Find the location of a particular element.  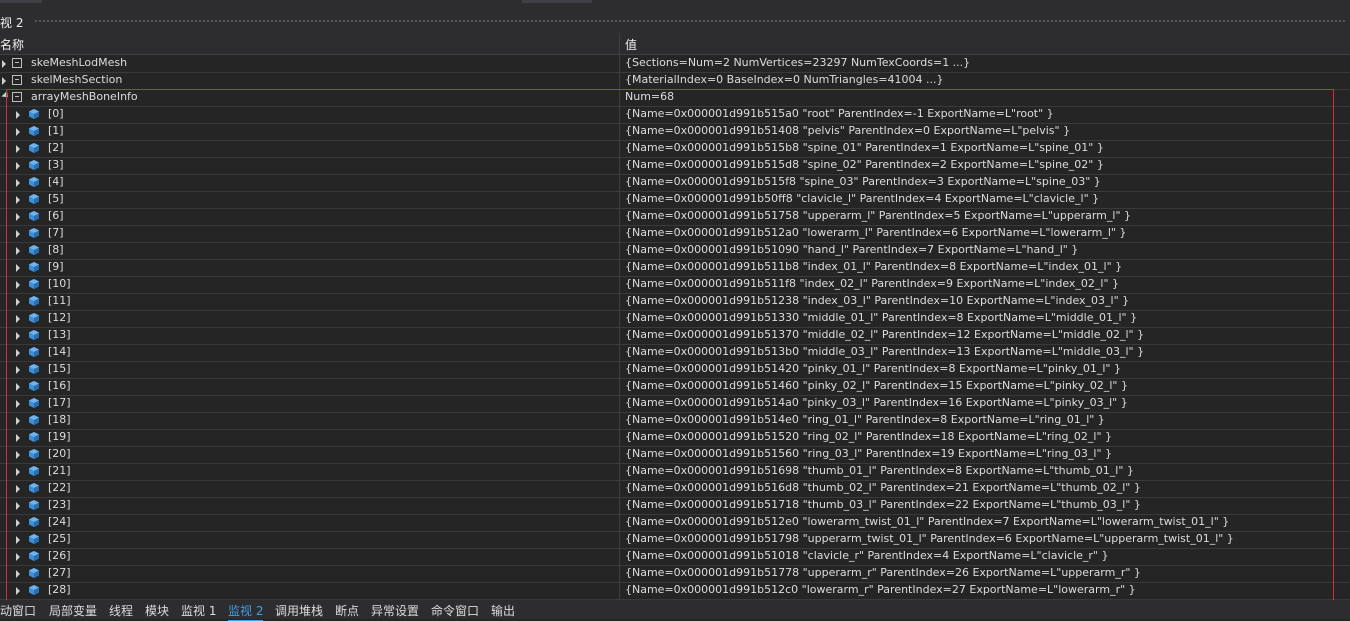

watch-item-name: [6] is located at coordinates (56, 215).